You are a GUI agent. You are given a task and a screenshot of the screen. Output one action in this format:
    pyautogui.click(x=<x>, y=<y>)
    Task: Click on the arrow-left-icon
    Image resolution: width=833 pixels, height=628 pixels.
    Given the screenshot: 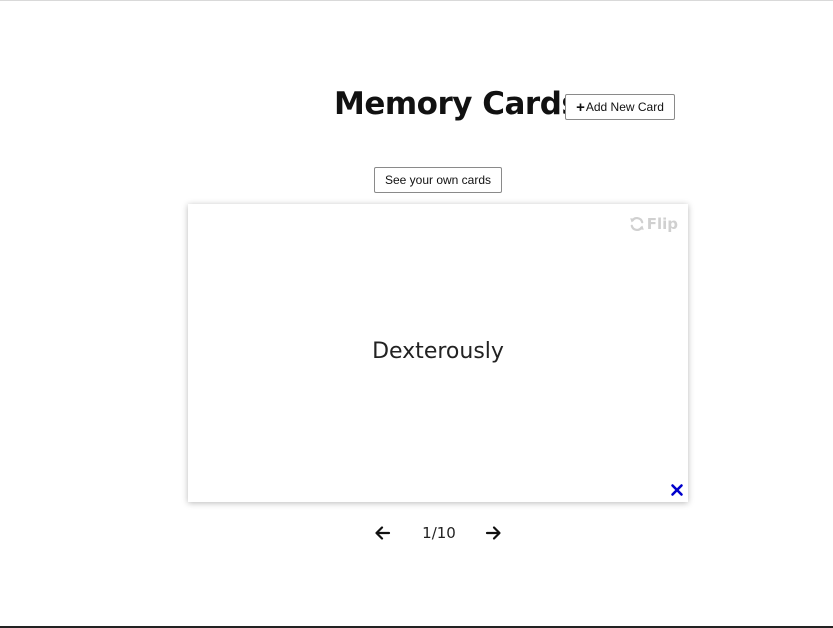 What is the action you would take?
    pyautogui.click(x=383, y=533)
    